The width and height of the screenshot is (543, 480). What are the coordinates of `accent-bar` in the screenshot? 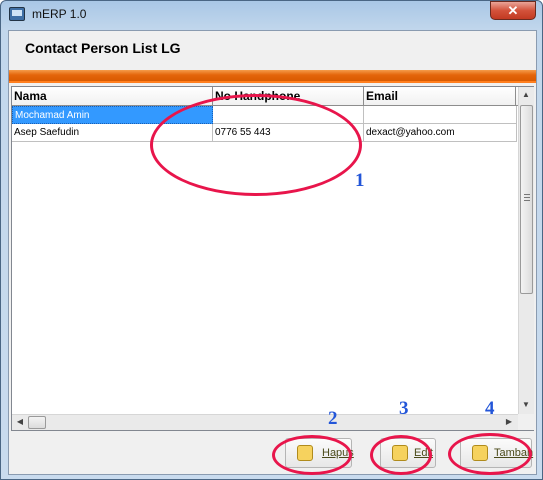 It's located at (272, 76).